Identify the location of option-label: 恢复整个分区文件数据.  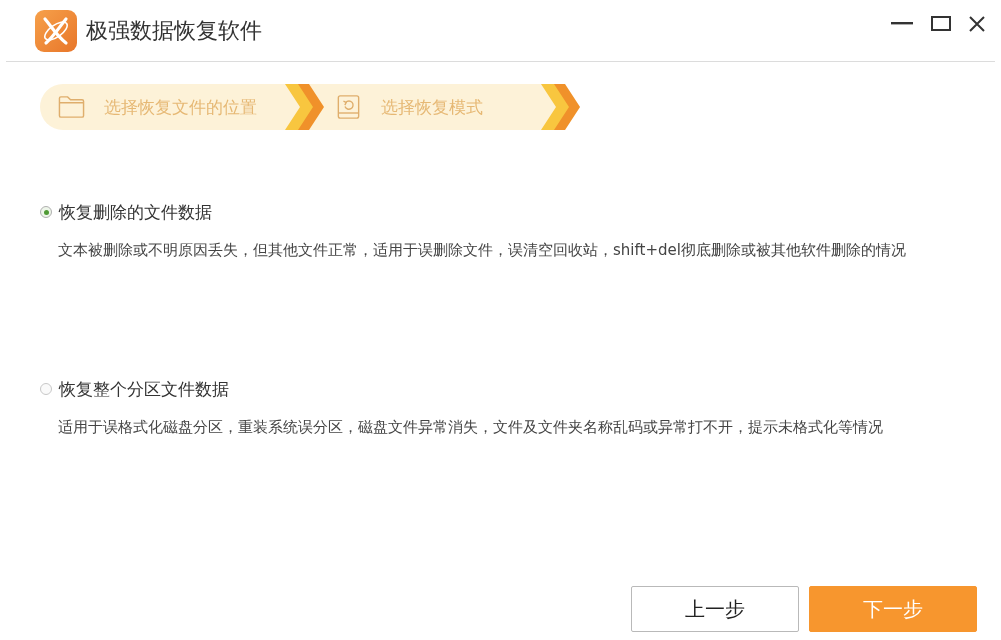
(144, 389).